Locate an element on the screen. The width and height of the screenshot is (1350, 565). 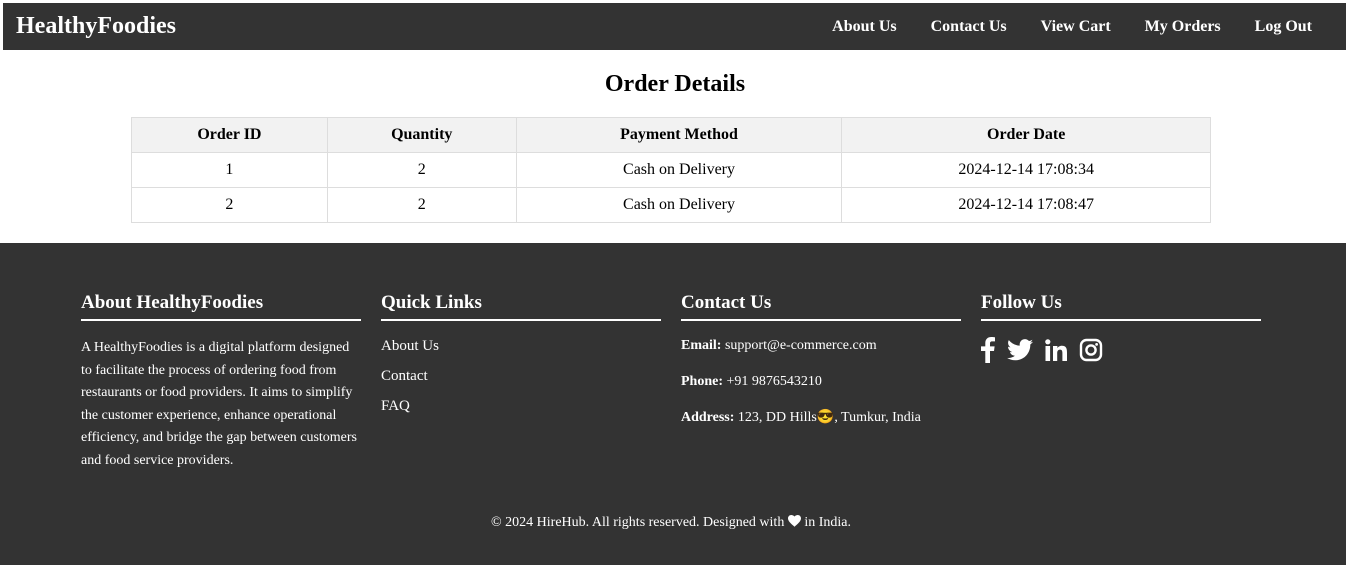
copyright-suffix: in India. is located at coordinates (827, 522).